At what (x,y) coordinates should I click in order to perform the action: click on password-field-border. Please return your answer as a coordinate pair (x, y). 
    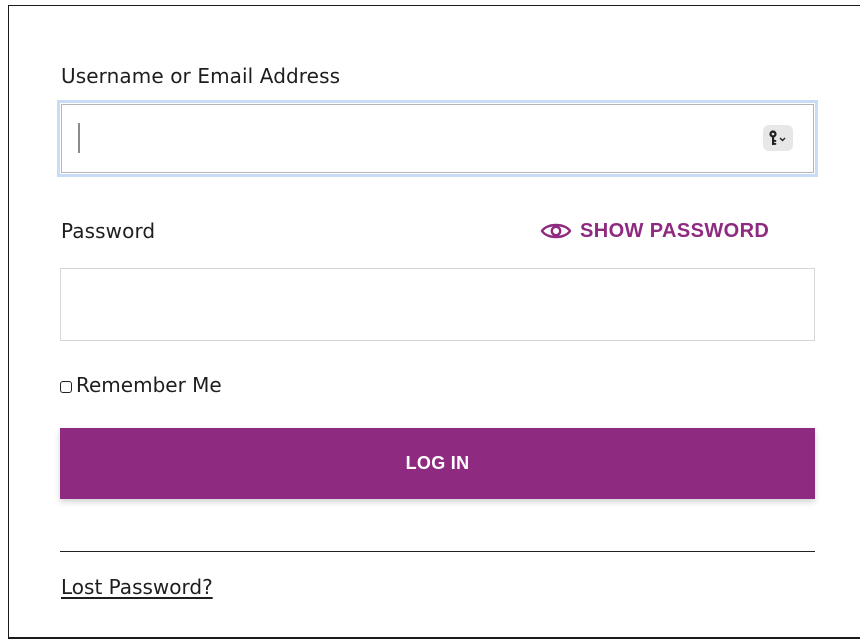
    Looking at the image, I should click on (437, 304).